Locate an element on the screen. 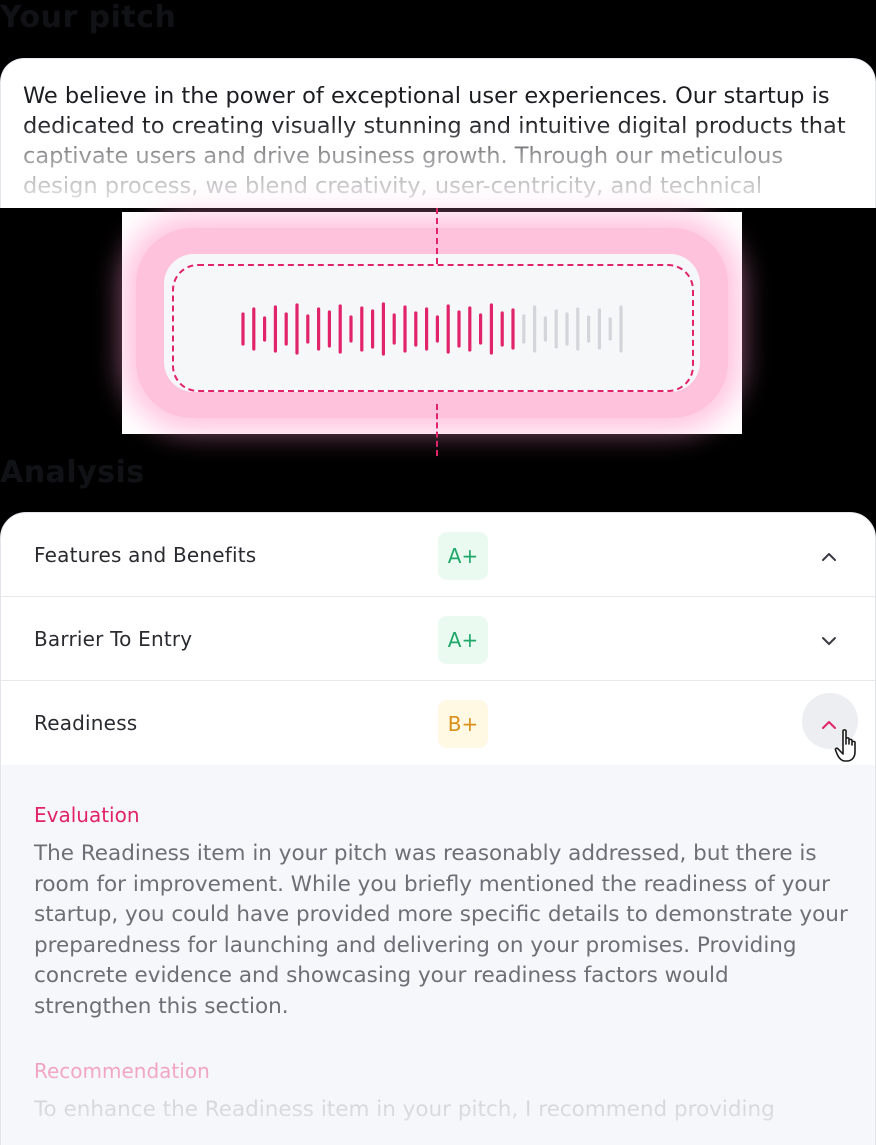 The image size is (876, 1145). dashed-connector-bottom is located at coordinates (437, 430).